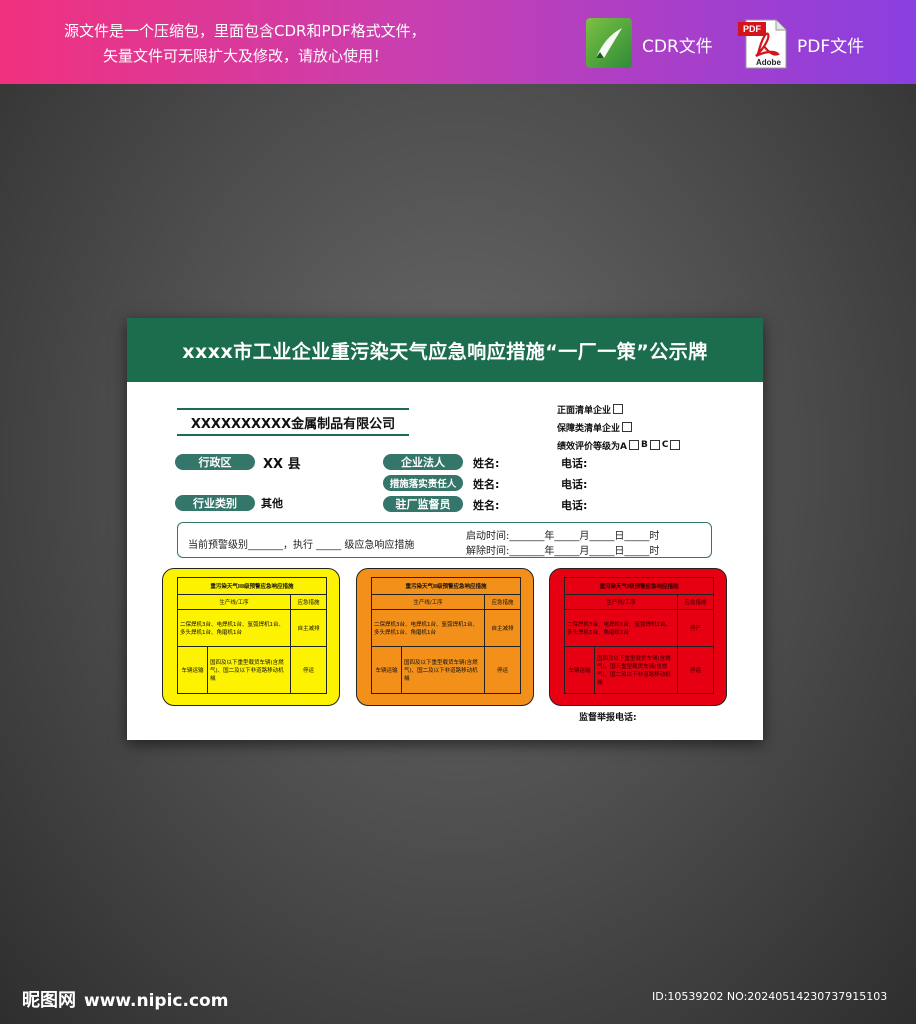 The width and height of the screenshot is (916, 1024). Describe the element at coordinates (252, 586) in the screenshot. I see `card-title: 重污染天气III级预警应急响应措施` at that location.